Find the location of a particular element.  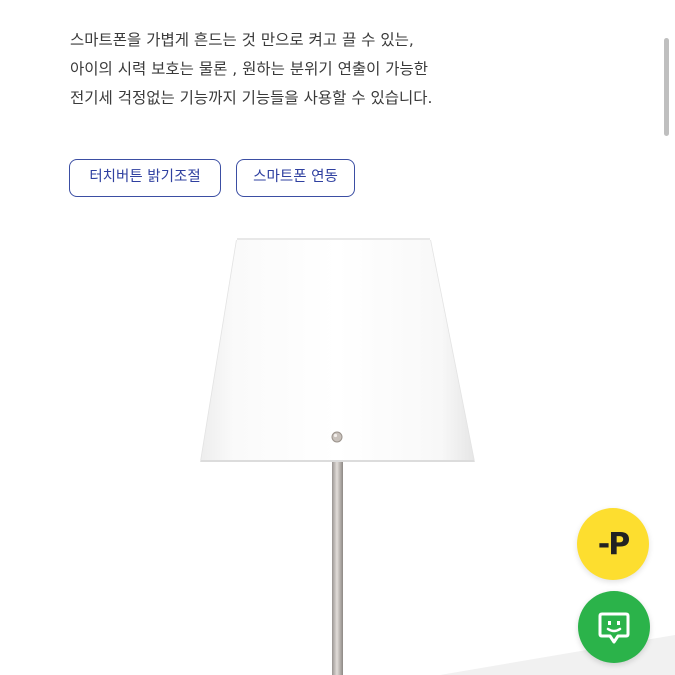

description-line: 아이의 시력 보호는 물론 , 원하는 분위기 연출이 가능한 is located at coordinates (249, 69).